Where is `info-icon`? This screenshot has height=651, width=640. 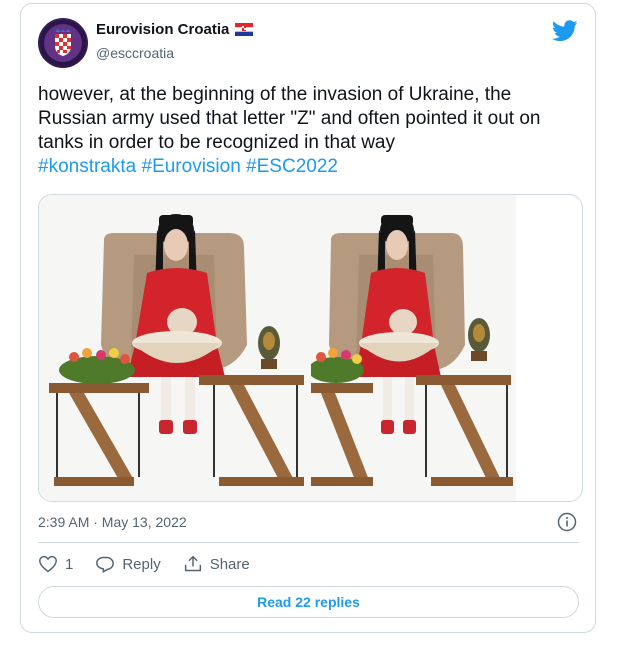 info-icon is located at coordinates (567, 522).